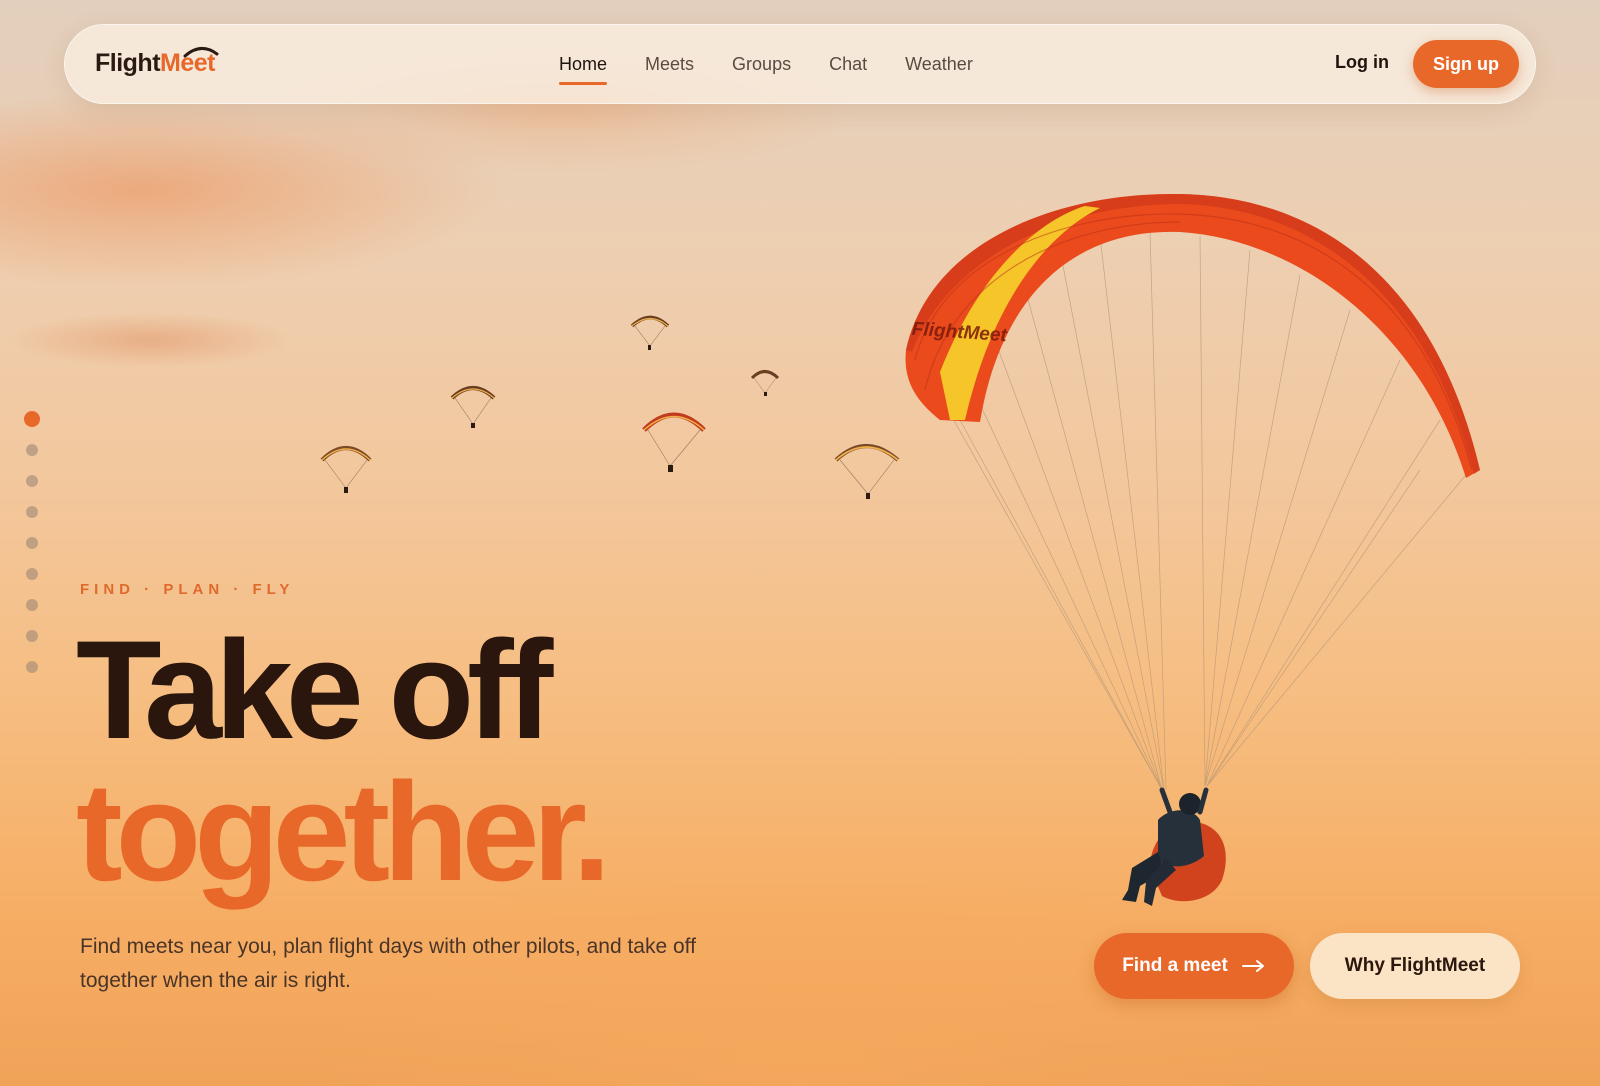  I want to click on nav-meets: Meets, so click(669, 64).